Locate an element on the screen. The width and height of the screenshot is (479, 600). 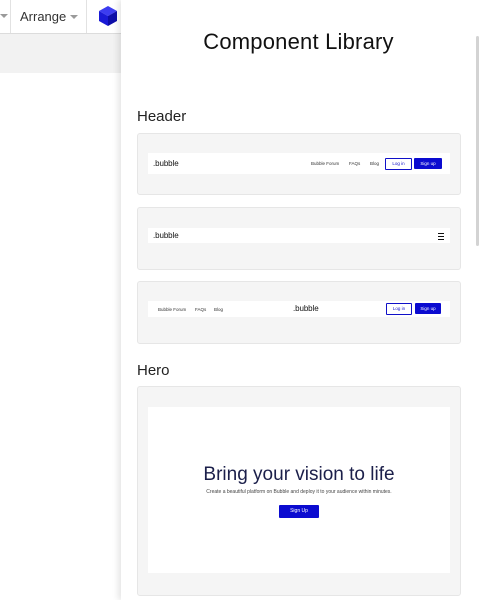
section-label-header: Header is located at coordinates (162, 116).